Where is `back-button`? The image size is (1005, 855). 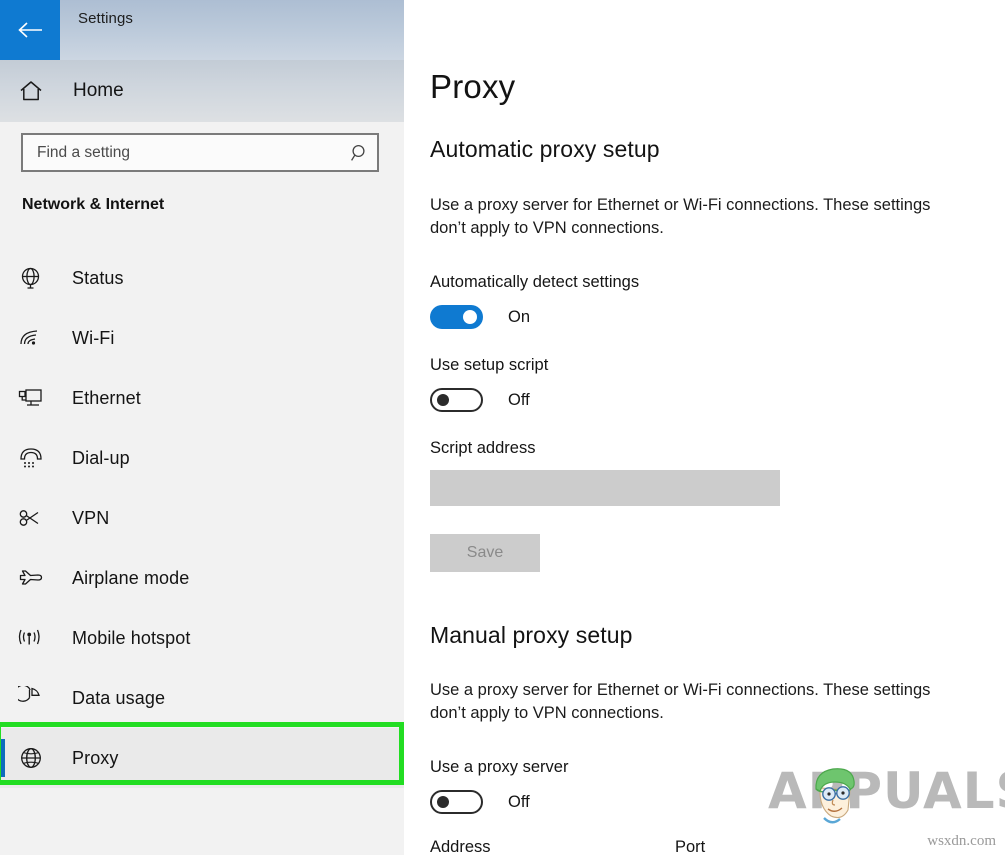 back-button is located at coordinates (30, 30).